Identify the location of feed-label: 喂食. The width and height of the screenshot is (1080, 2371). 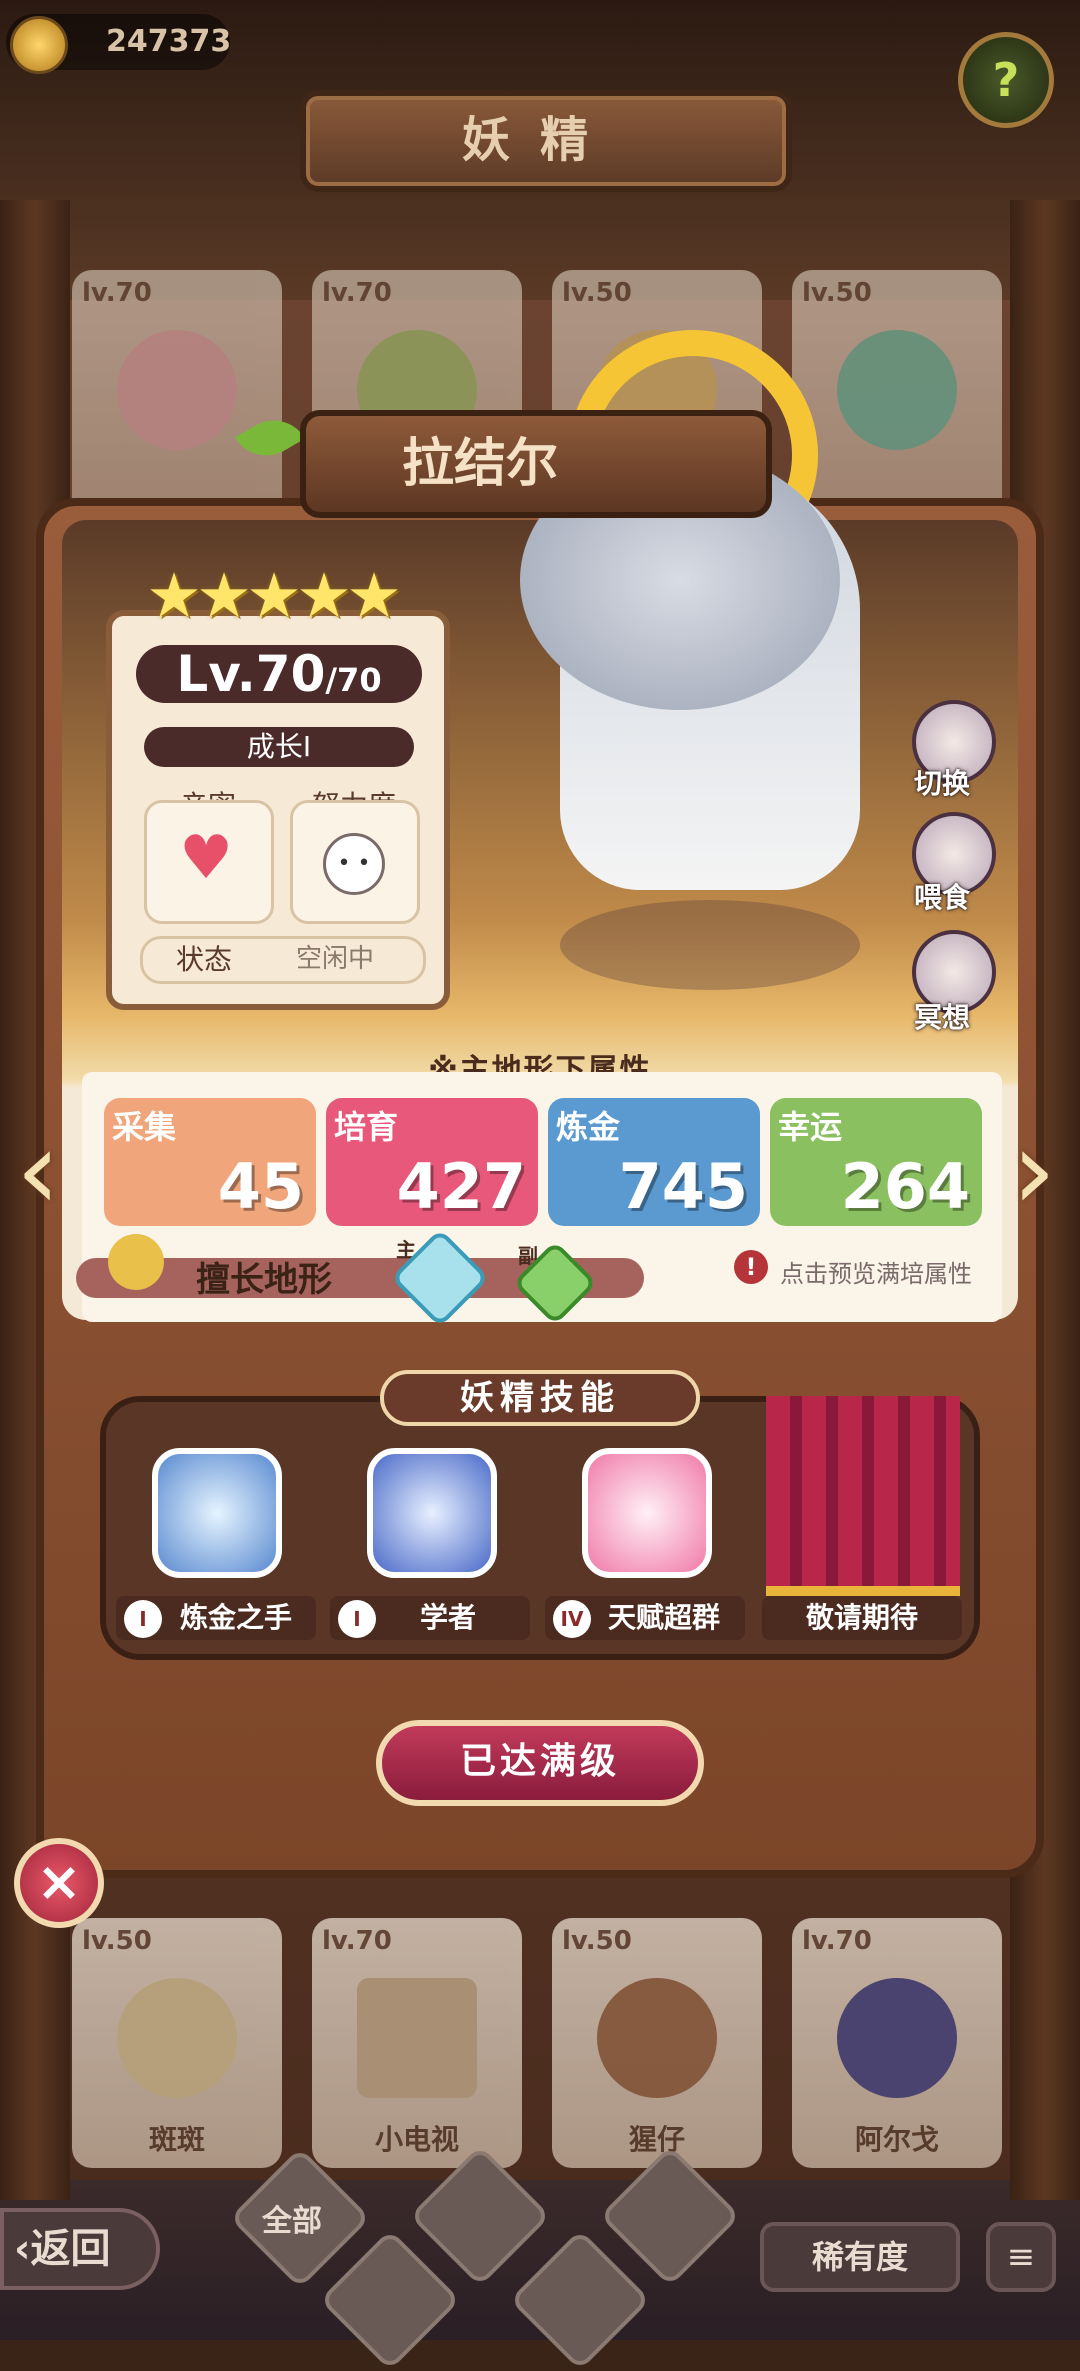
(942, 897).